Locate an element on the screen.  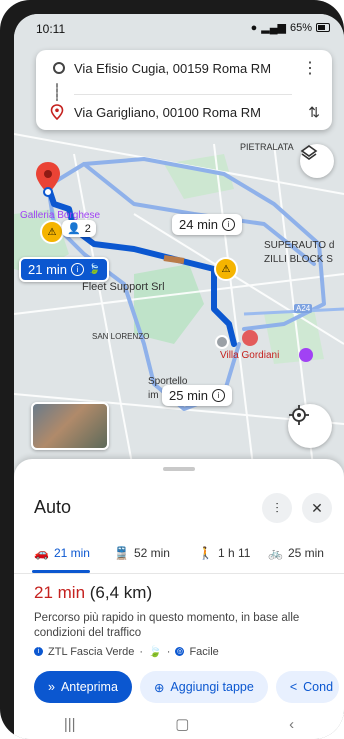
my-location-button is located at coordinates (310, 426).